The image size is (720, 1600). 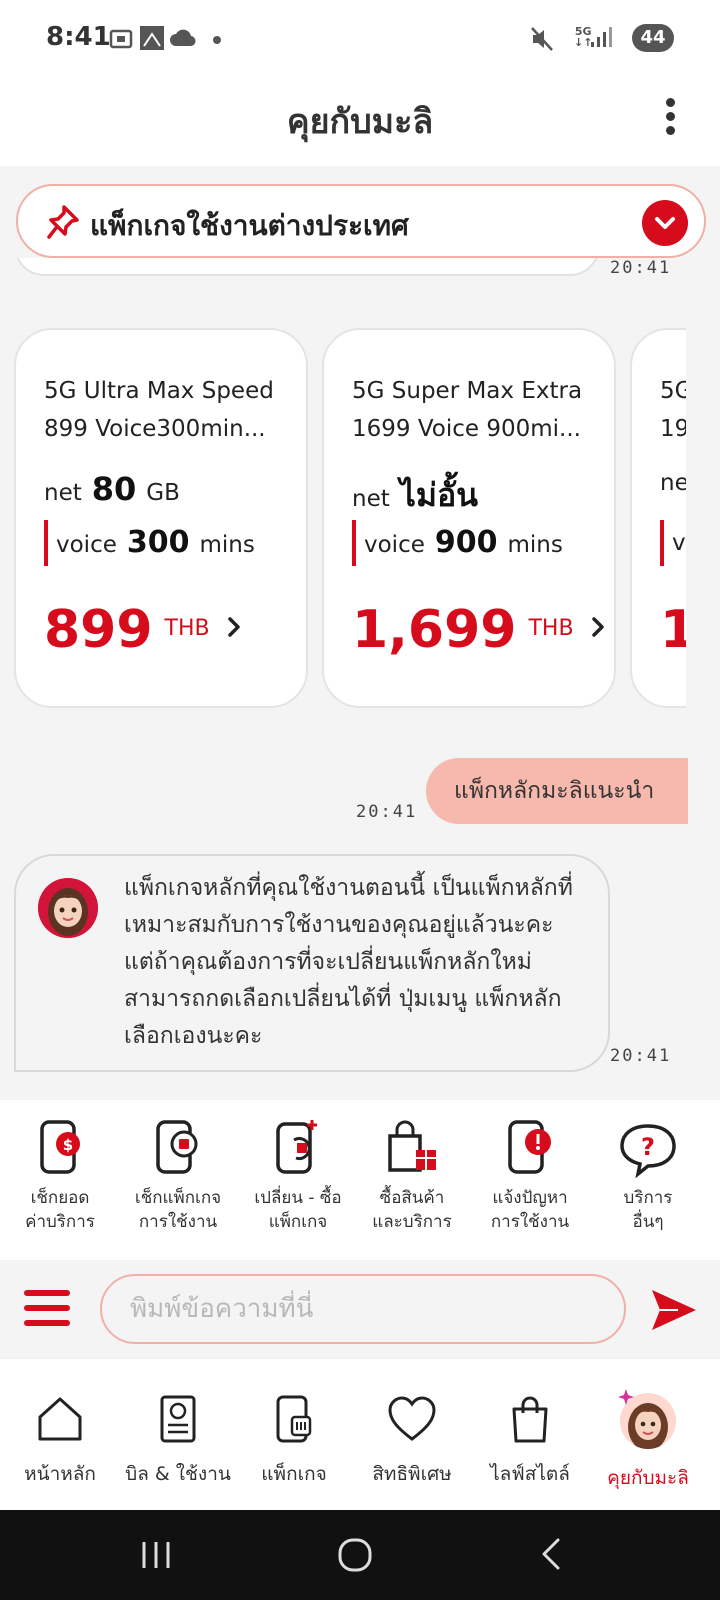 I want to click on quick-action-check-package: เช็กแพ็กเกจ การใช้งาน, so click(x=178, y=1176).